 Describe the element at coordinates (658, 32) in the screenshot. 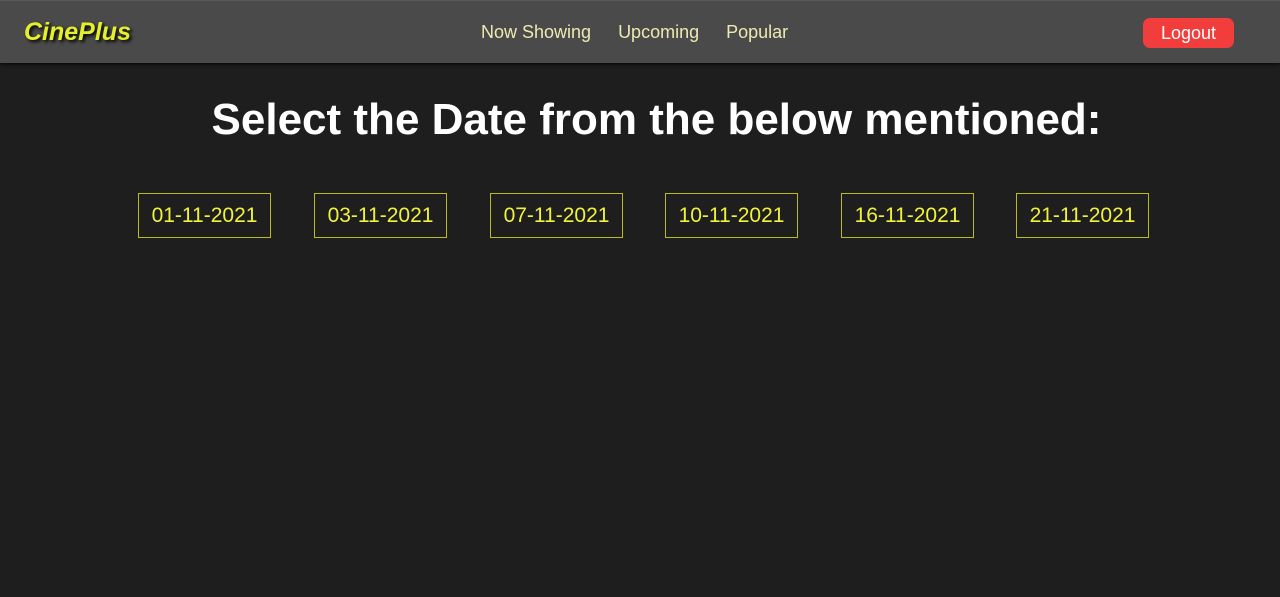

I see `nav-link-upcoming: Upcoming` at that location.